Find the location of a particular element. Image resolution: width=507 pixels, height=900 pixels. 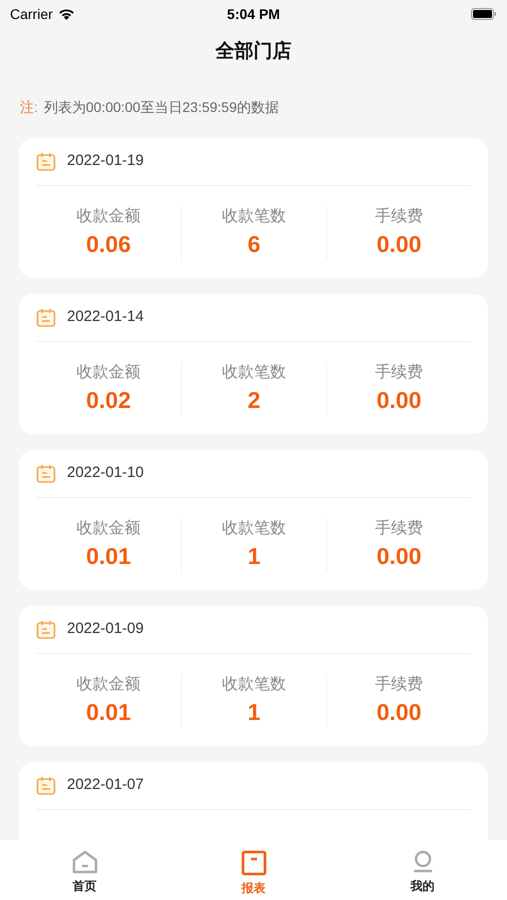

record-date: 2022-01-09 is located at coordinates (105, 629).